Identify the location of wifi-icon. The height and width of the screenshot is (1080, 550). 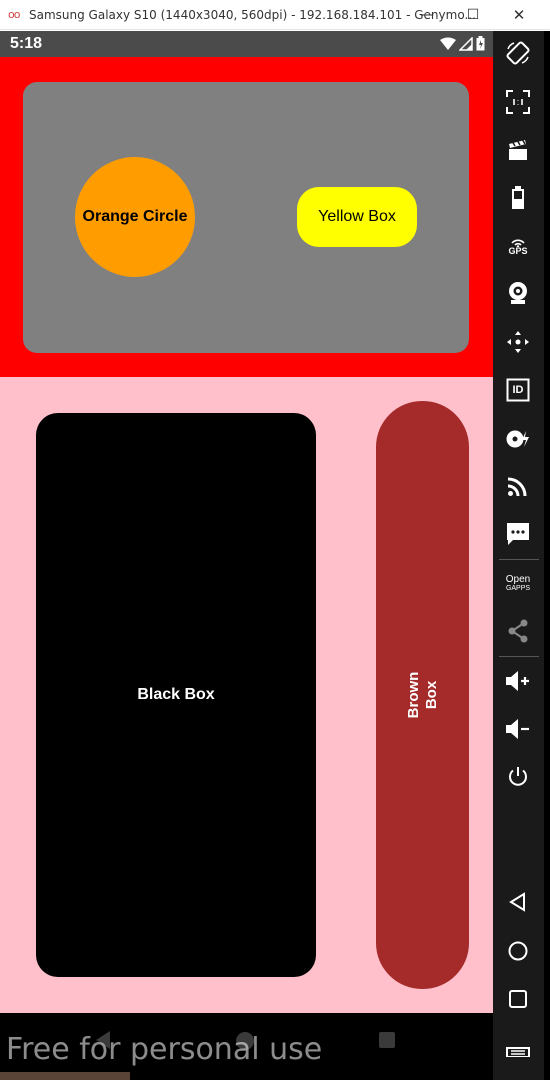
(448, 43).